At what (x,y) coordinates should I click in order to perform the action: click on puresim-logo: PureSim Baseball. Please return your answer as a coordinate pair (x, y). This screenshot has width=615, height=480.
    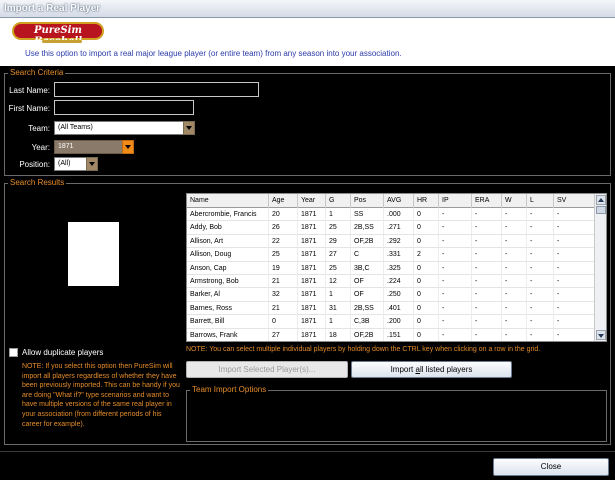
    Looking at the image, I should click on (58, 34).